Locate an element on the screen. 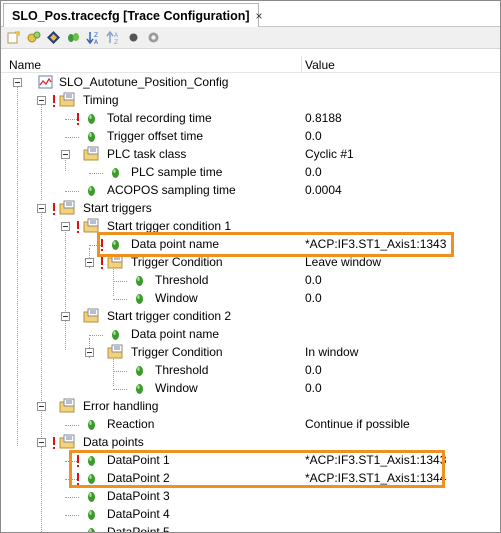 Image resolution: width=501 pixels, height=533 pixels. tab-trace-configuration: SLO_Pos.tracecfg [Trace Configuration] × is located at coordinates (133, 15).